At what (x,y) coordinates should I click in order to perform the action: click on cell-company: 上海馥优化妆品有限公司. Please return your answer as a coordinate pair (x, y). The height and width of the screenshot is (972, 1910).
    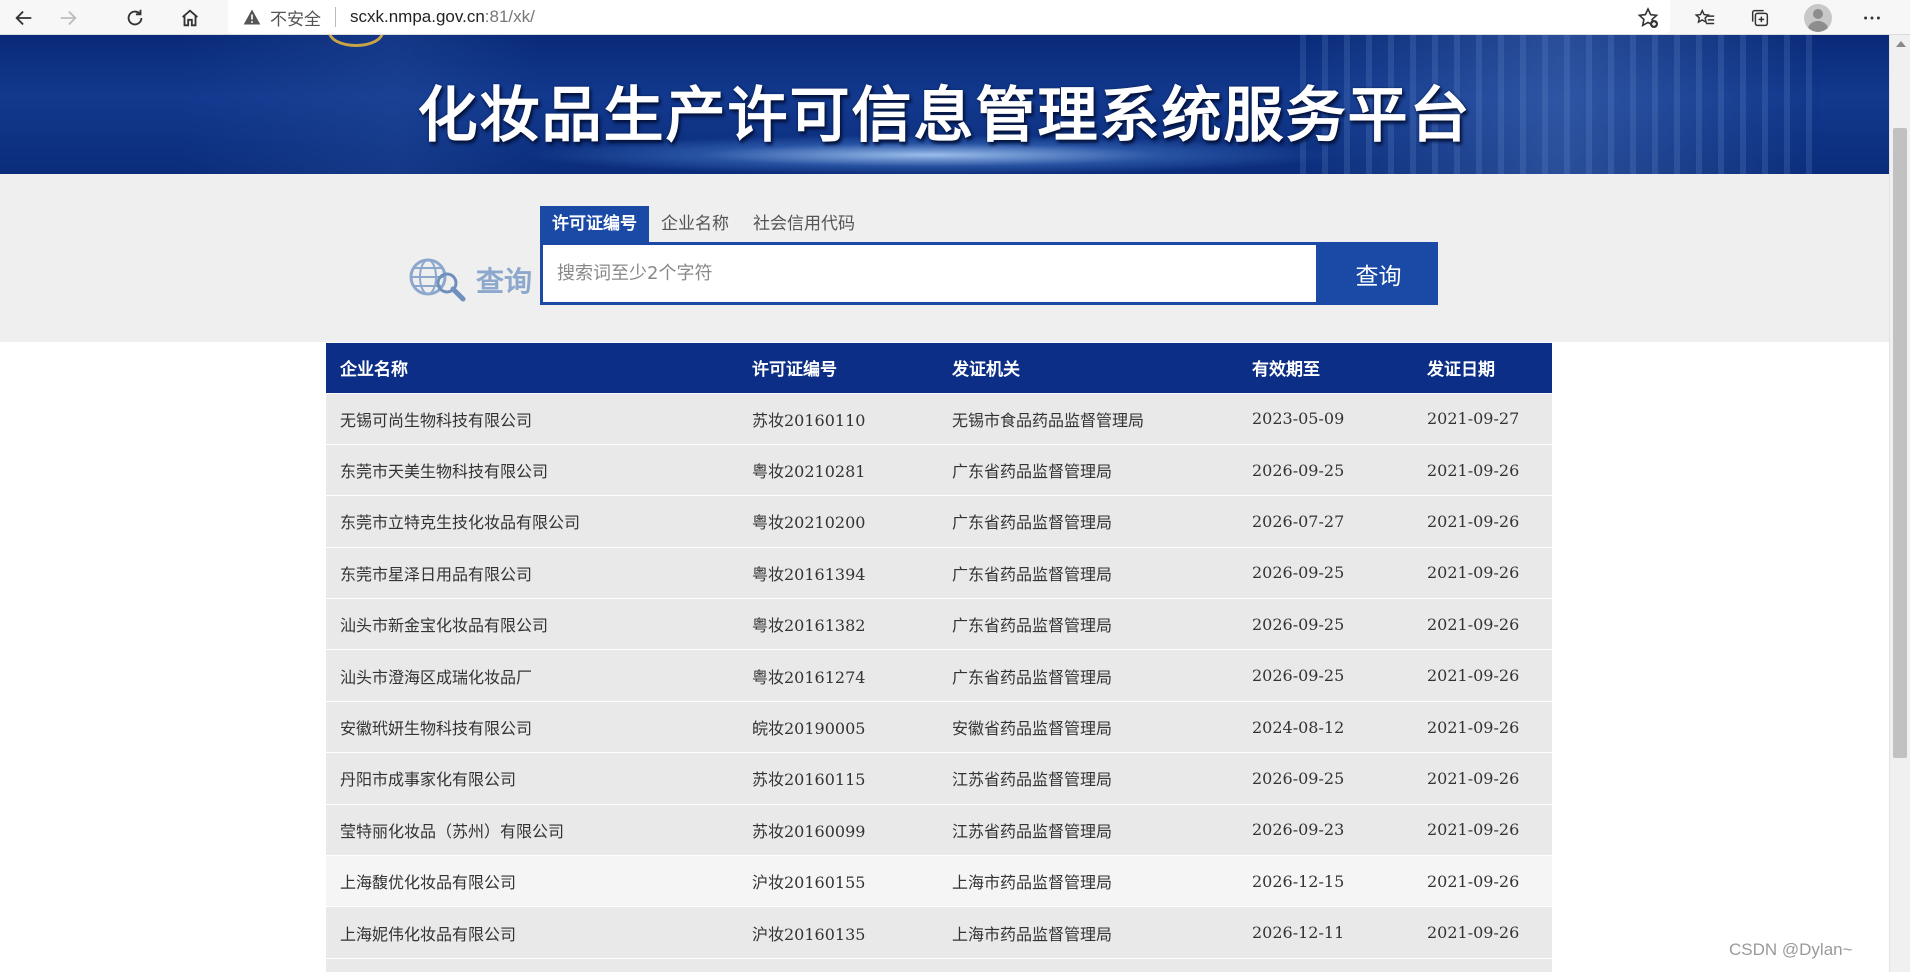
    Looking at the image, I should click on (532, 881).